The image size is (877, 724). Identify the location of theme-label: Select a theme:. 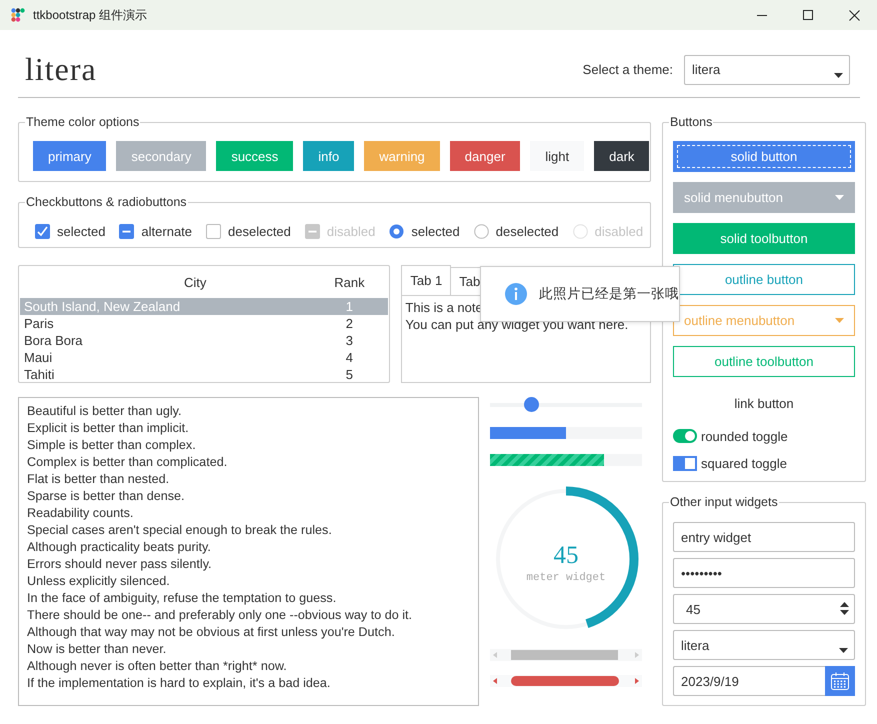
(627, 69).